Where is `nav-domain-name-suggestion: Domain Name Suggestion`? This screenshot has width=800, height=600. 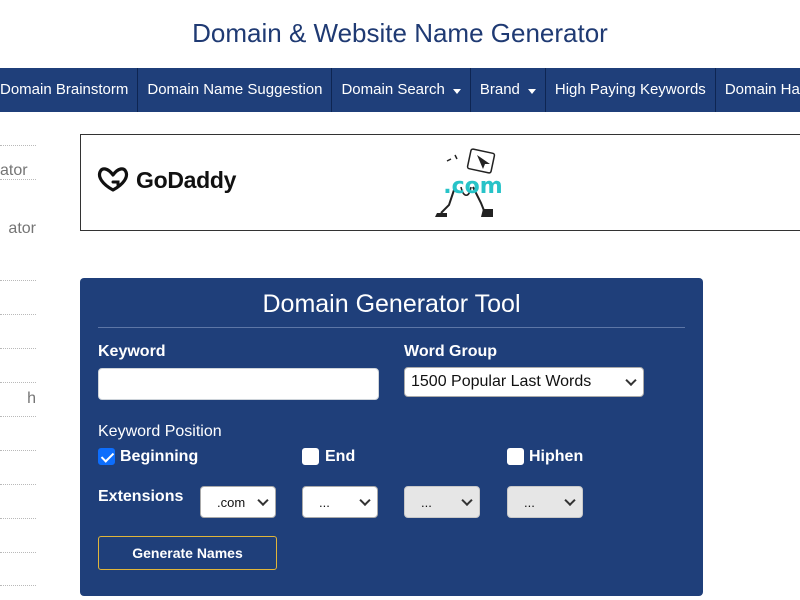
nav-domain-name-suggestion: Domain Name Suggestion is located at coordinates (235, 90).